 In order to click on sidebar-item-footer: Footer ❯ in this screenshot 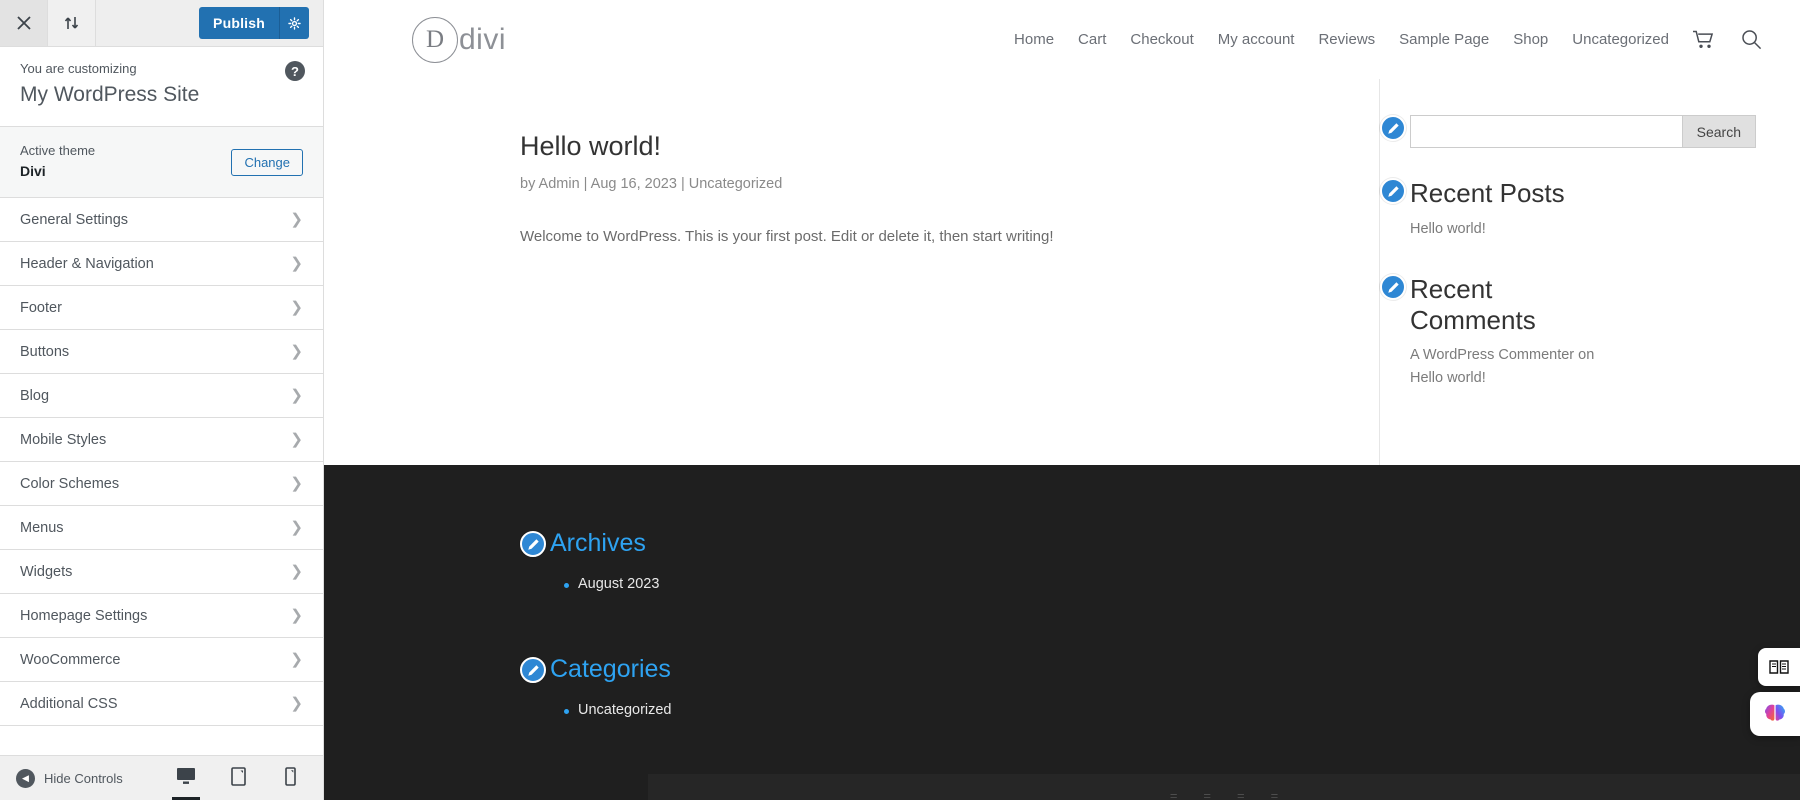, I will do `click(161, 308)`.